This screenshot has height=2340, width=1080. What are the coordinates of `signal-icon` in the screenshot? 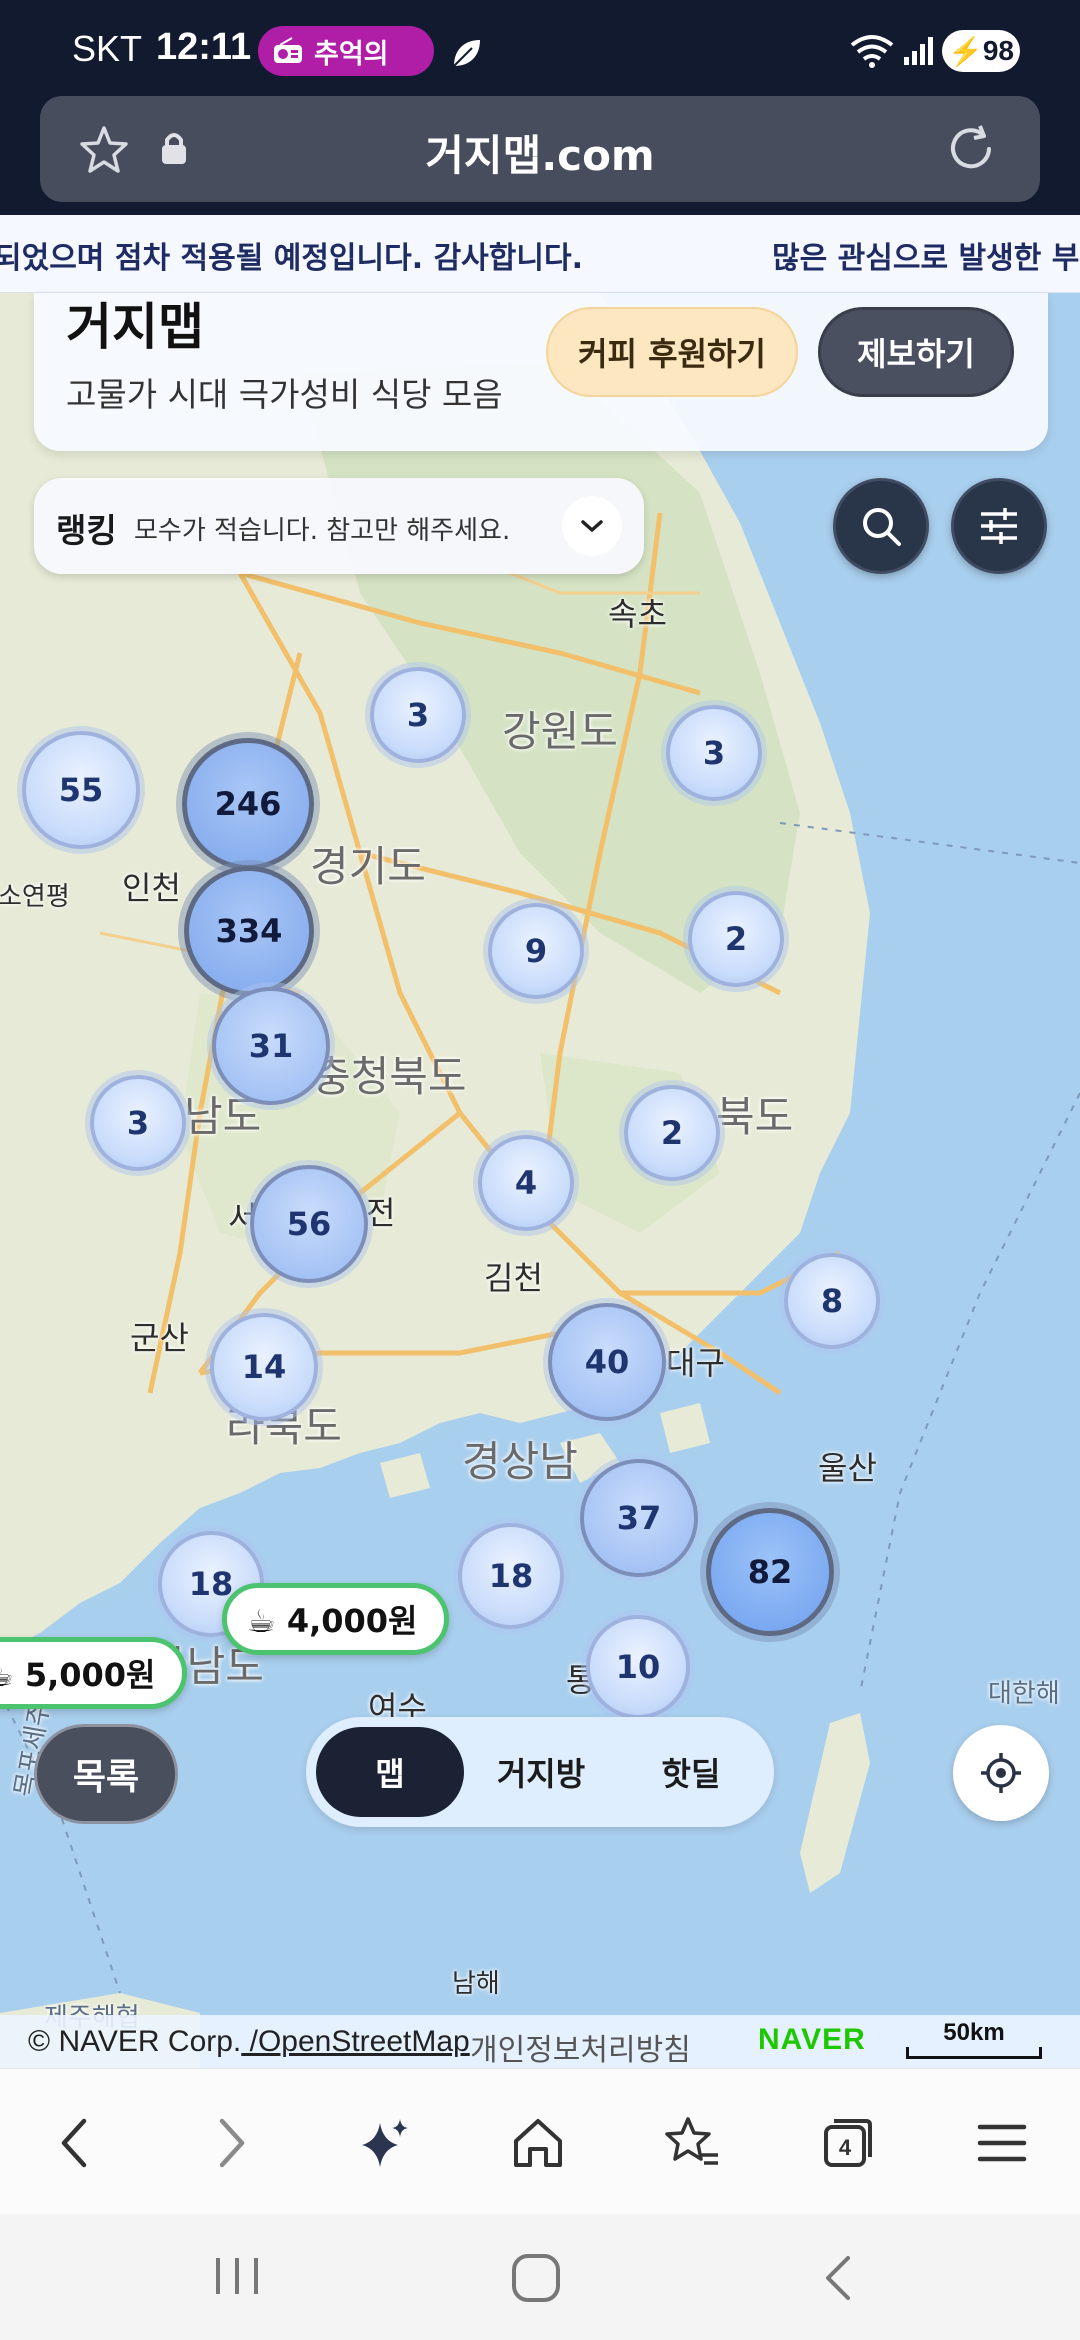 It's located at (918, 51).